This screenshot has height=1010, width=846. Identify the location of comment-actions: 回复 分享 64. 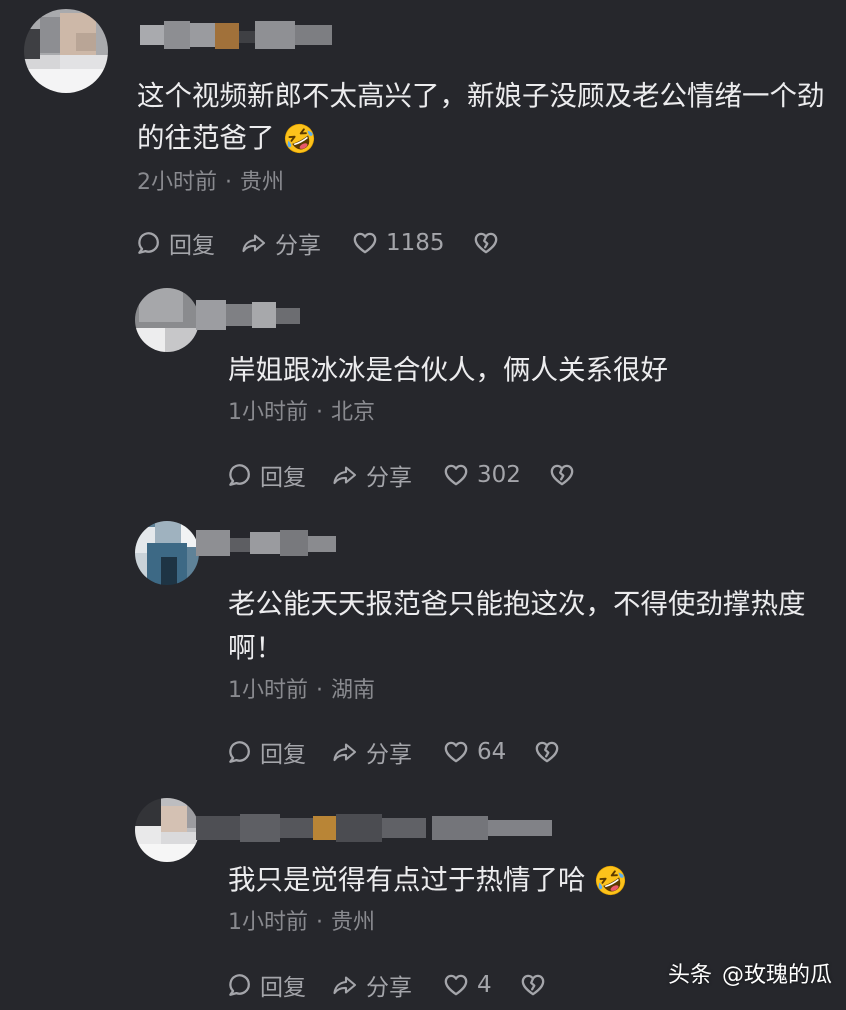
(393, 752).